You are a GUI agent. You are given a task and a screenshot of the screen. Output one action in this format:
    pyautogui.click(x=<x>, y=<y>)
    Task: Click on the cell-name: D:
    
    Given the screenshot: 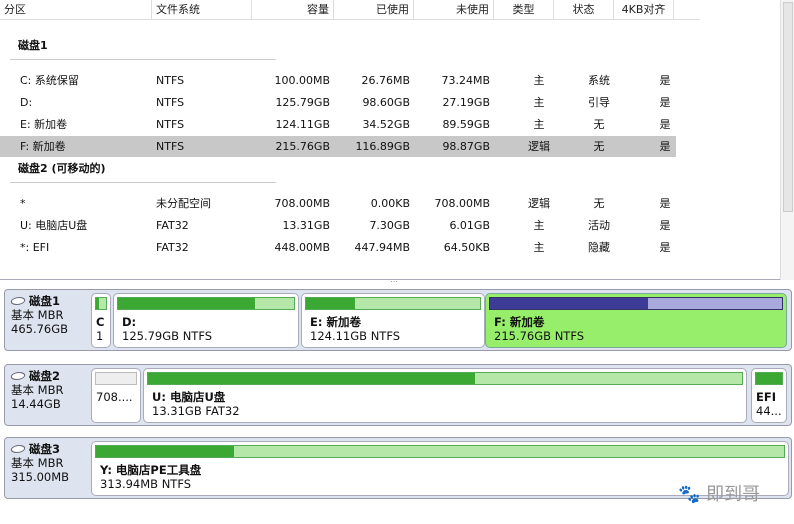 What is the action you would take?
    pyautogui.click(x=26, y=102)
    